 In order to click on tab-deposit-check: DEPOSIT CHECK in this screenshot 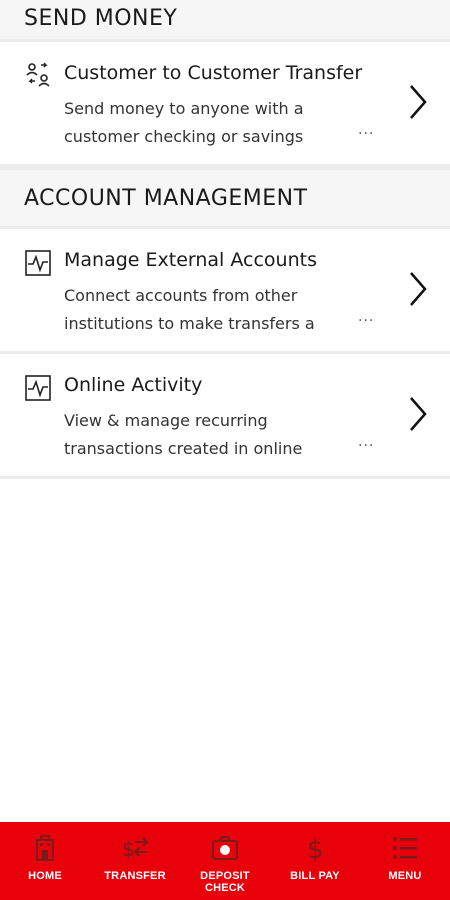, I will do `click(225, 861)`.